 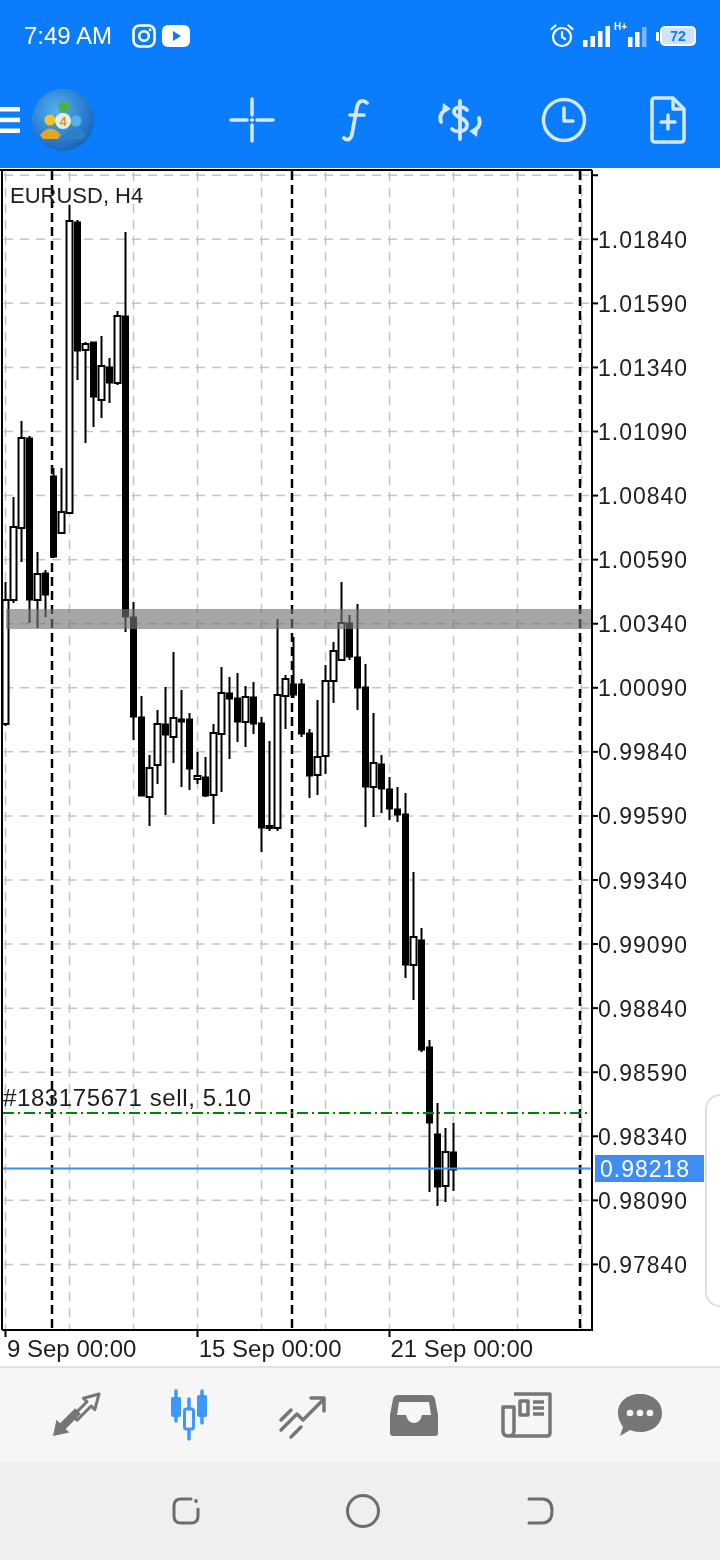 What do you see at coordinates (643, 944) in the screenshot?
I see `price-tick-label: 0.99090` at bounding box center [643, 944].